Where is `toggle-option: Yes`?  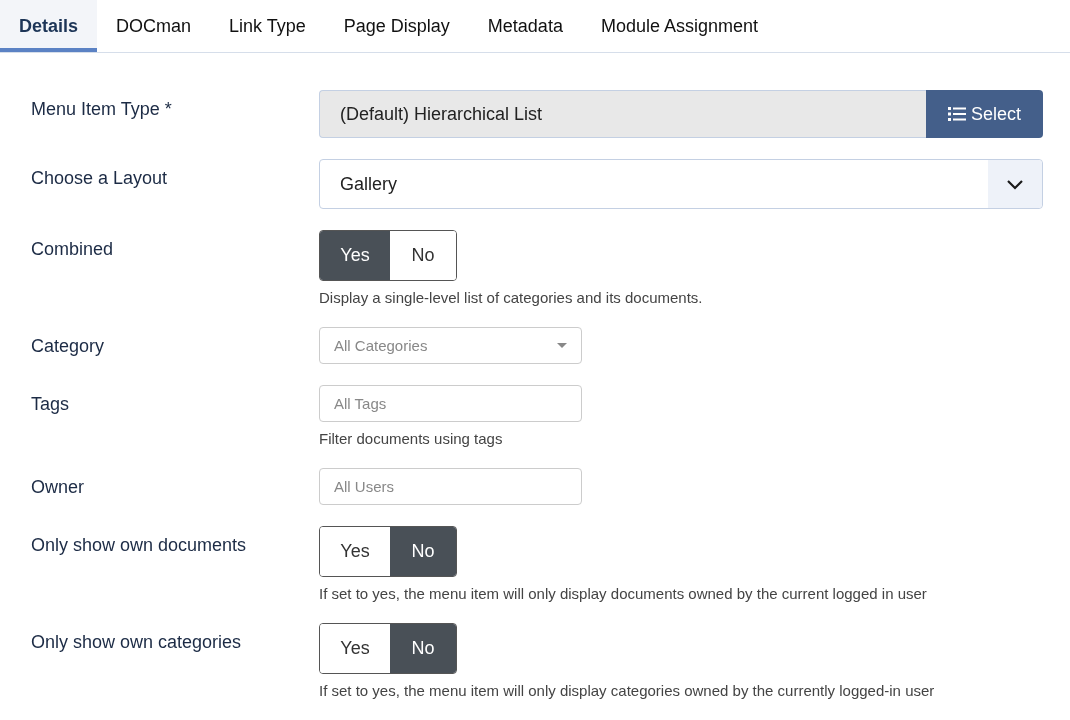
toggle-option: Yes is located at coordinates (355, 255).